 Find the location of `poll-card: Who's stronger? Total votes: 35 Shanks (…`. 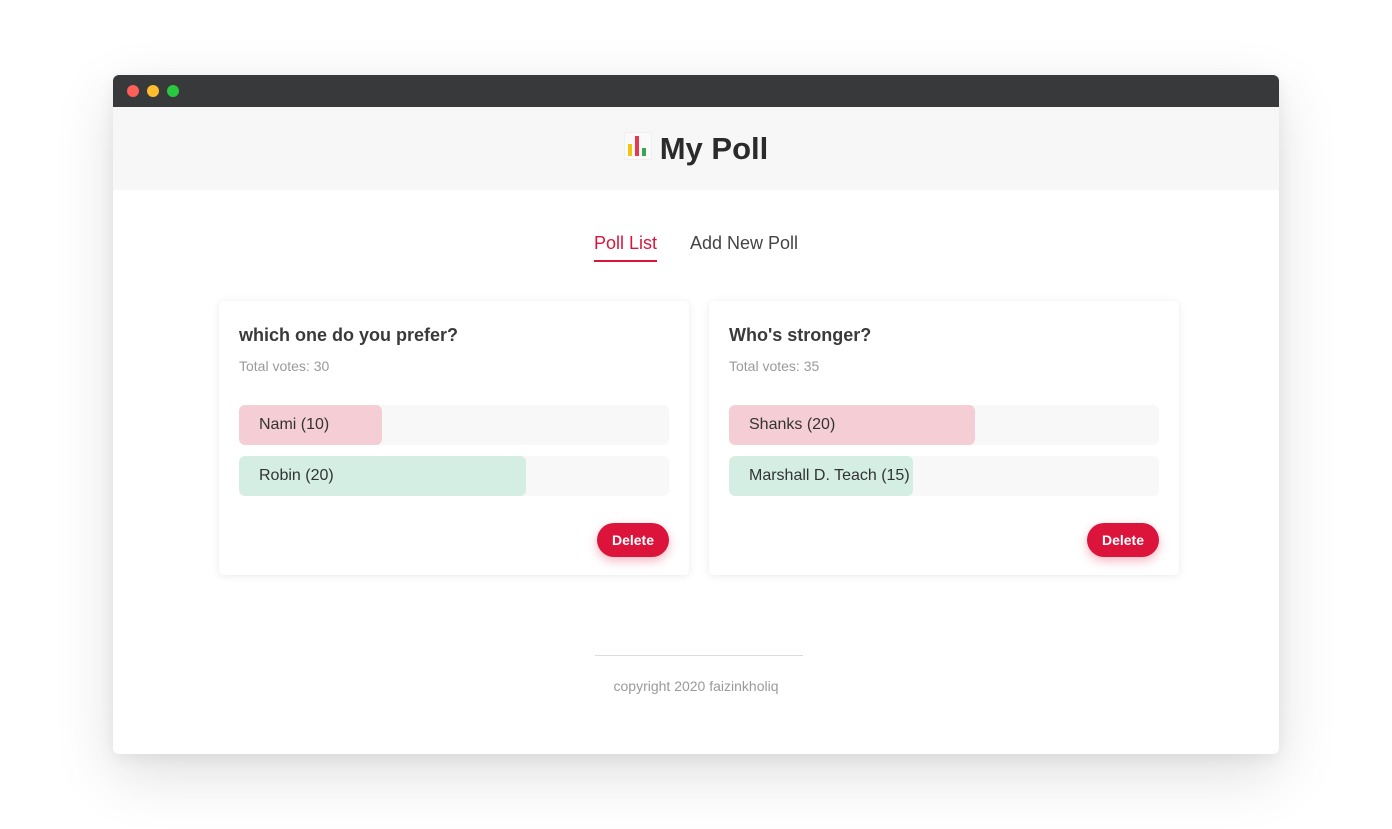

poll-card: Who's stronger? Total votes: 35 Shanks (… is located at coordinates (944, 438).